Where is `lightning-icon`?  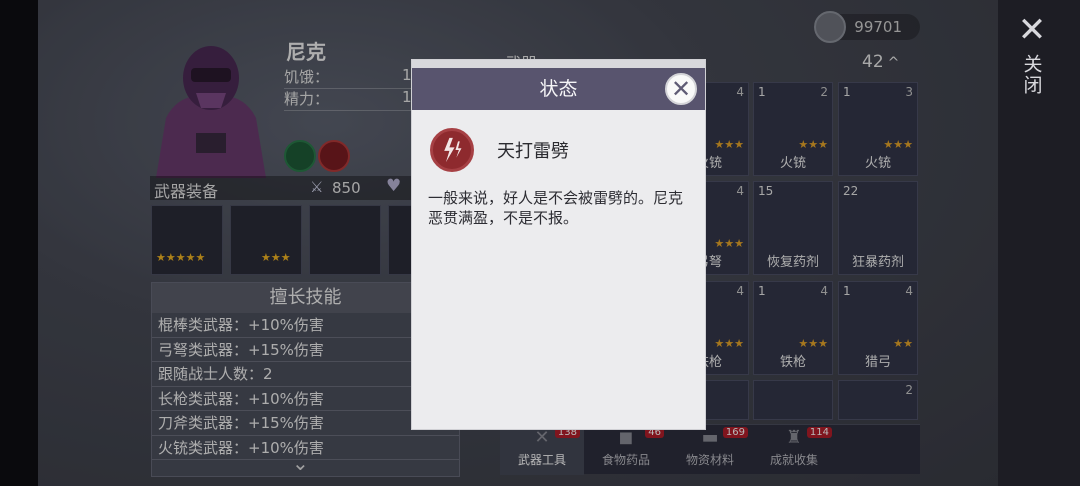
lightning-icon is located at coordinates (452, 150).